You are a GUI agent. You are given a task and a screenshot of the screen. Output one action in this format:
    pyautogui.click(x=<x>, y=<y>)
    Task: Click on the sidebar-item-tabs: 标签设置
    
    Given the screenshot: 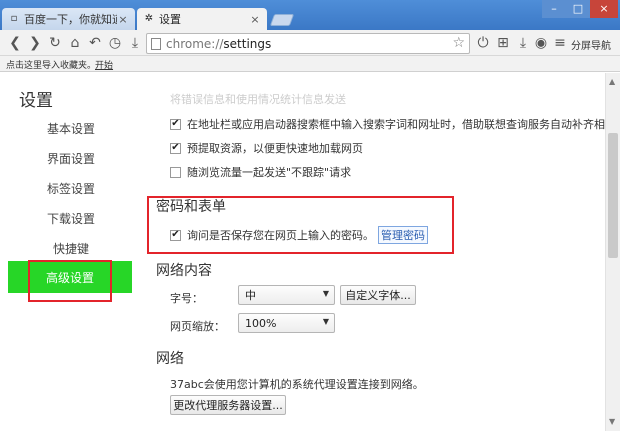 What is the action you would take?
    pyautogui.click(x=71, y=188)
    